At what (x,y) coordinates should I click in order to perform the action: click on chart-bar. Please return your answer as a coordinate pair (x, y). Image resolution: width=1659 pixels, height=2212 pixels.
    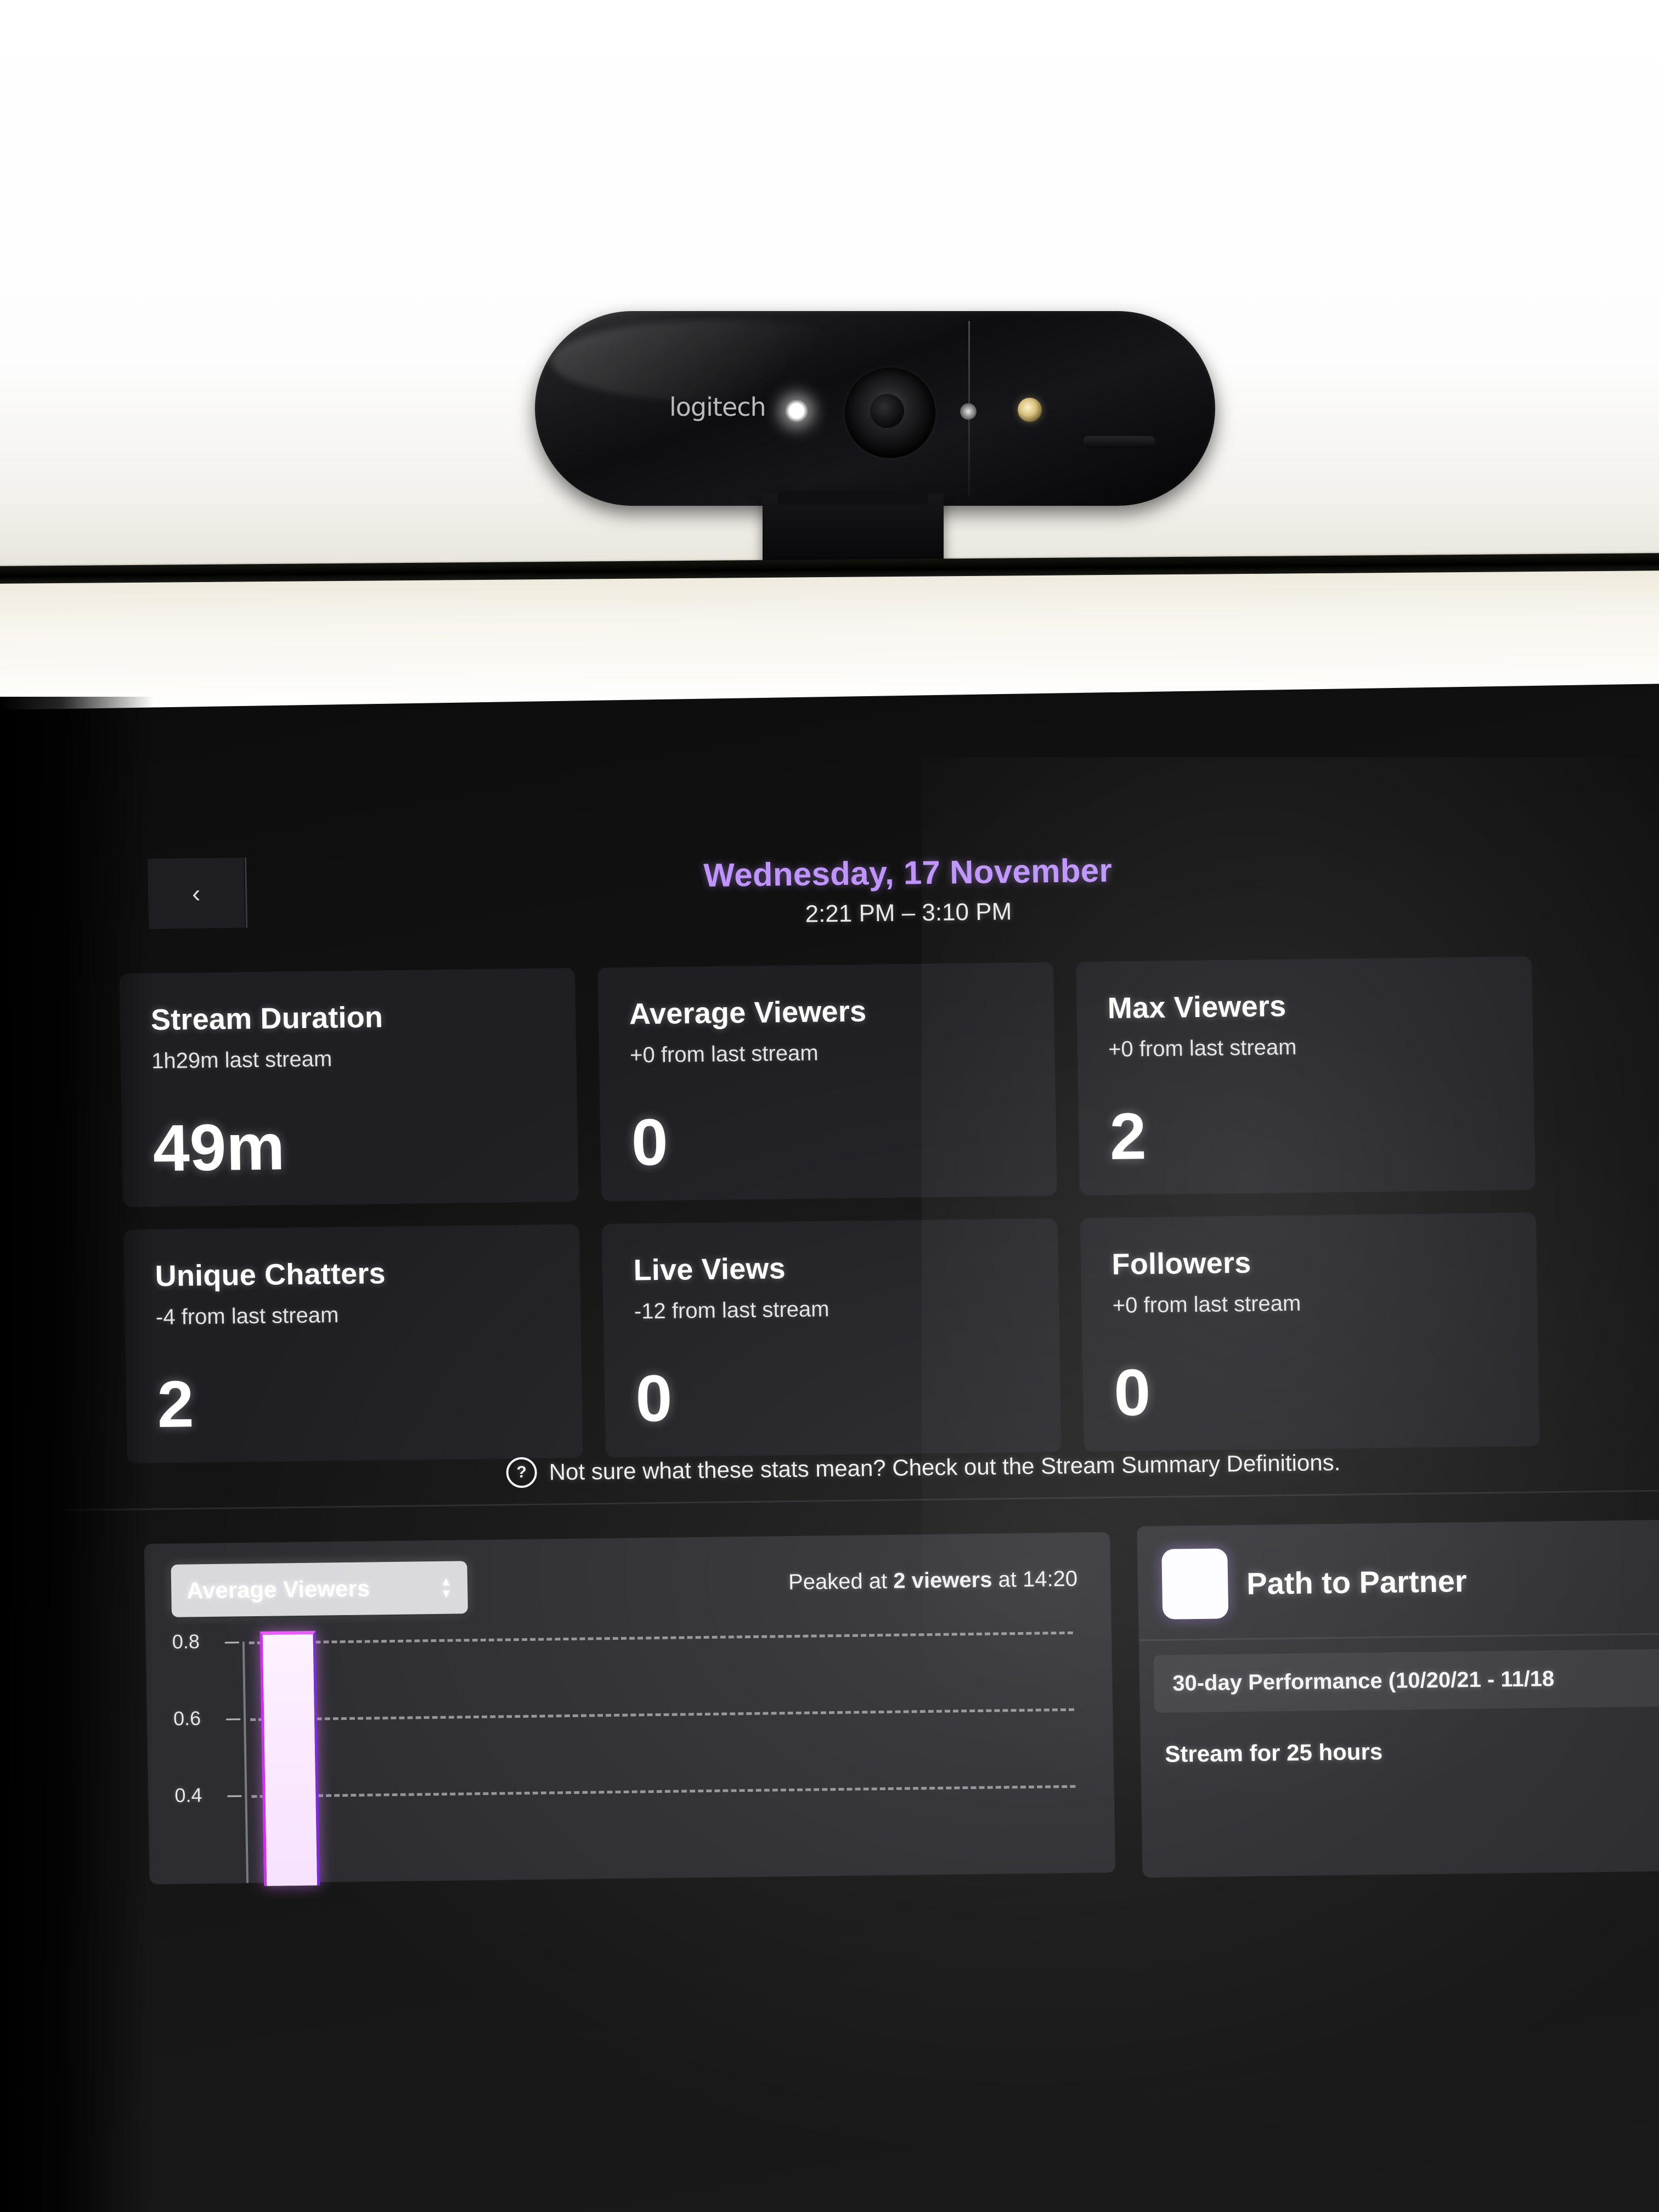
    Looking at the image, I should click on (289, 1758).